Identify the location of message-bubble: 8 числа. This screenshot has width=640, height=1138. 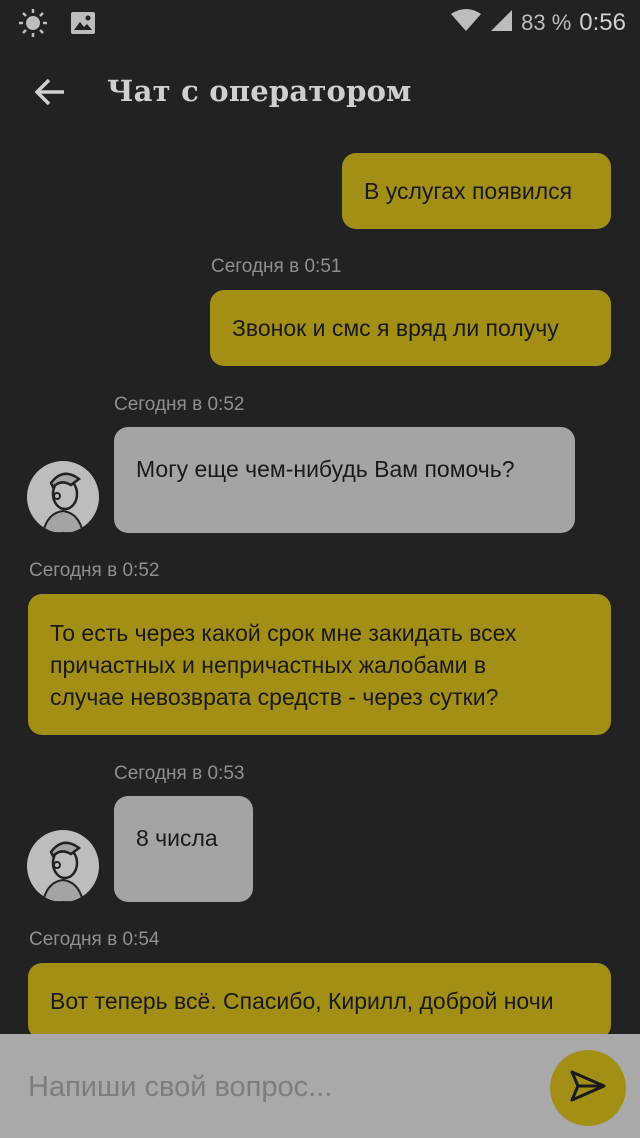
(183, 849).